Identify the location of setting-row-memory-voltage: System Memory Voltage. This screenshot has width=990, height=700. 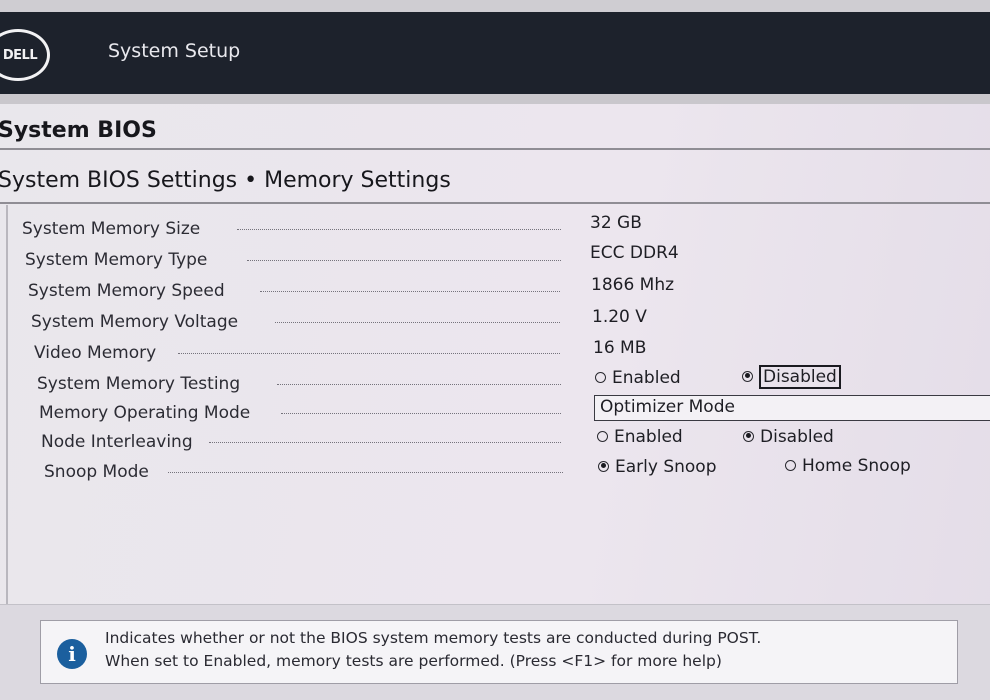
(298, 322).